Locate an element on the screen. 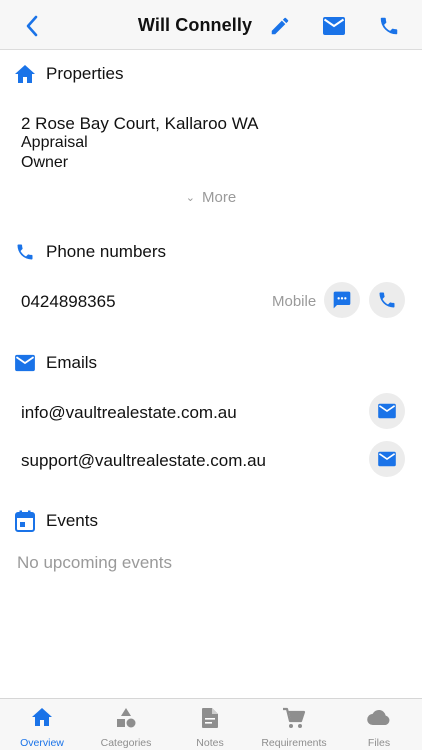 This screenshot has height=750, width=422. more-button: ⌄ More is located at coordinates (211, 197).